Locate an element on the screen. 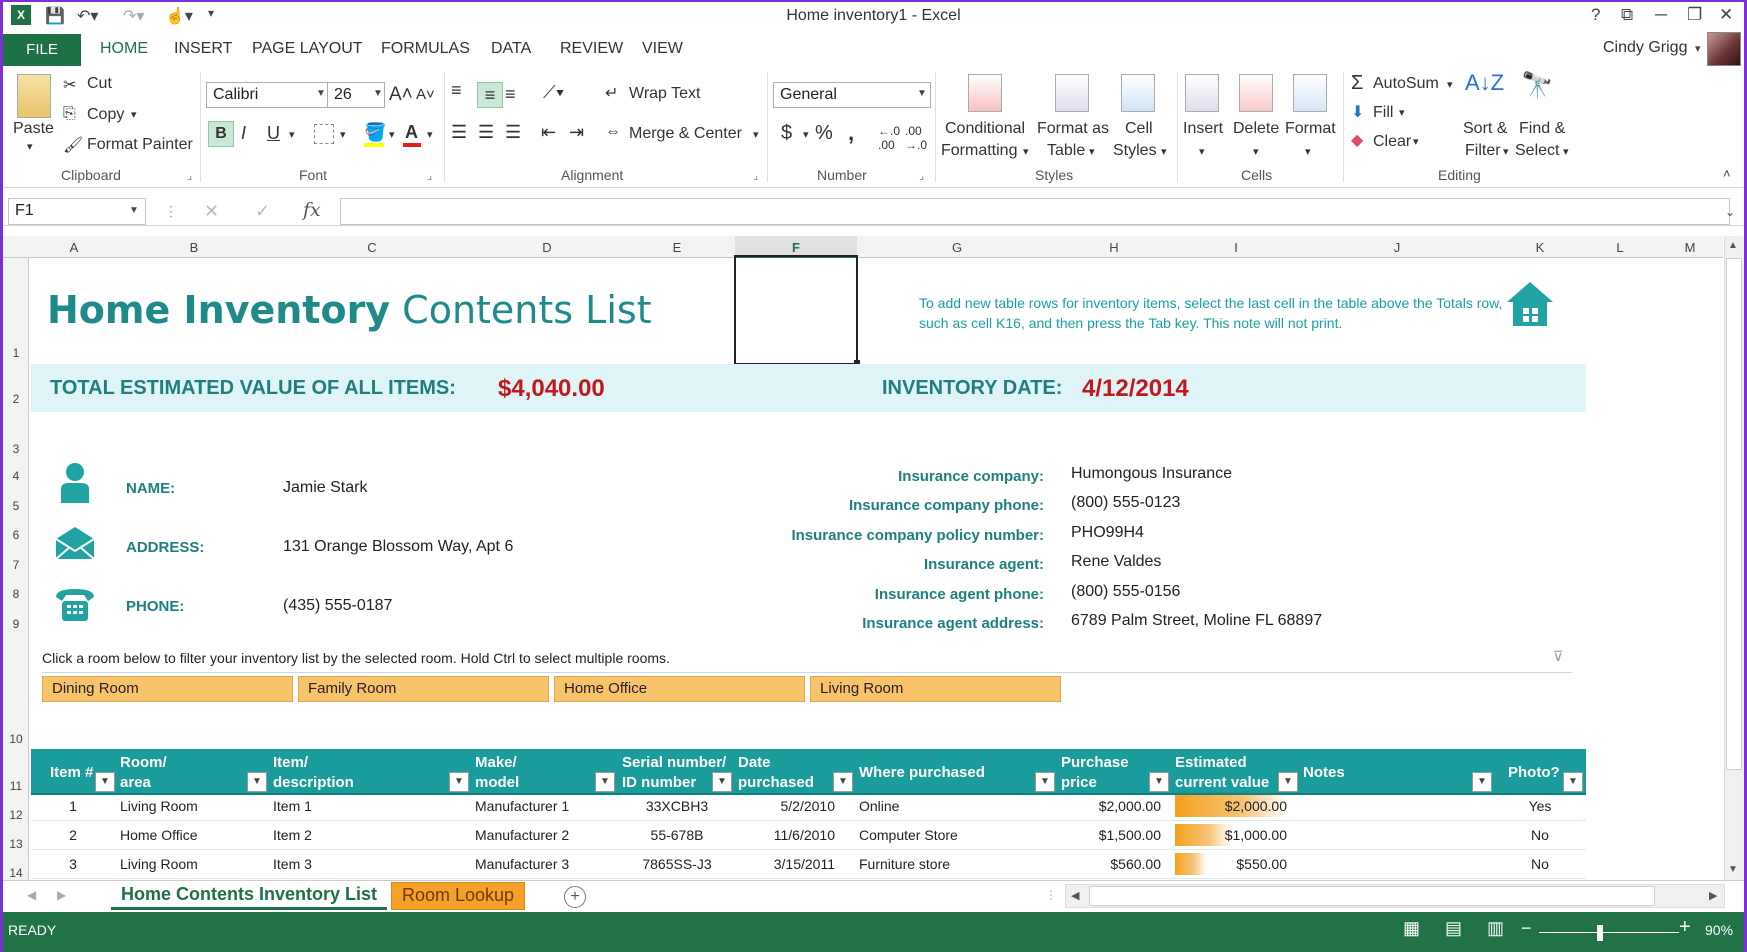 The width and height of the screenshot is (1747, 952). copy-button: Copy is located at coordinates (105, 115).